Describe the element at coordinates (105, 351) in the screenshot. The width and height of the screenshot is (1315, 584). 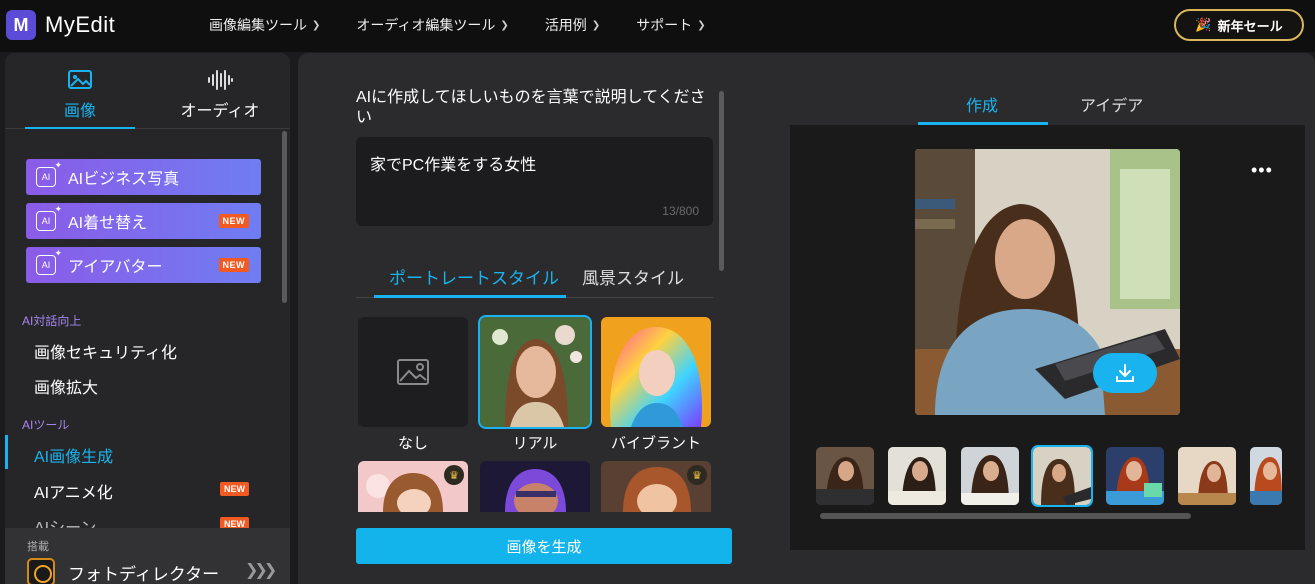
I see `menu-image-security: 画像セキュリティ化` at that location.